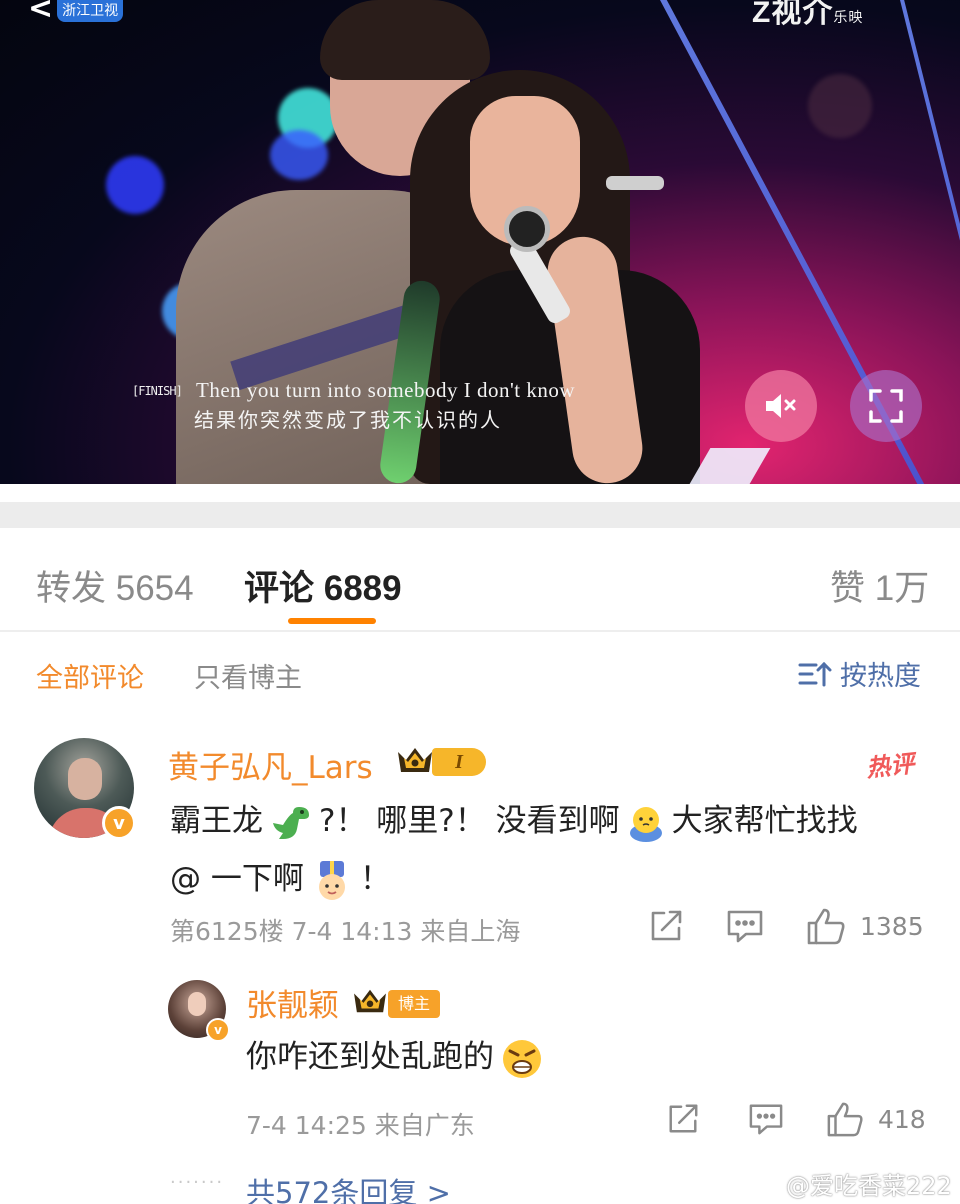  What do you see at coordinates (470, 931) in the screenshot?
I see `comment-location: 来自上海` at bounding box center [470, 931].